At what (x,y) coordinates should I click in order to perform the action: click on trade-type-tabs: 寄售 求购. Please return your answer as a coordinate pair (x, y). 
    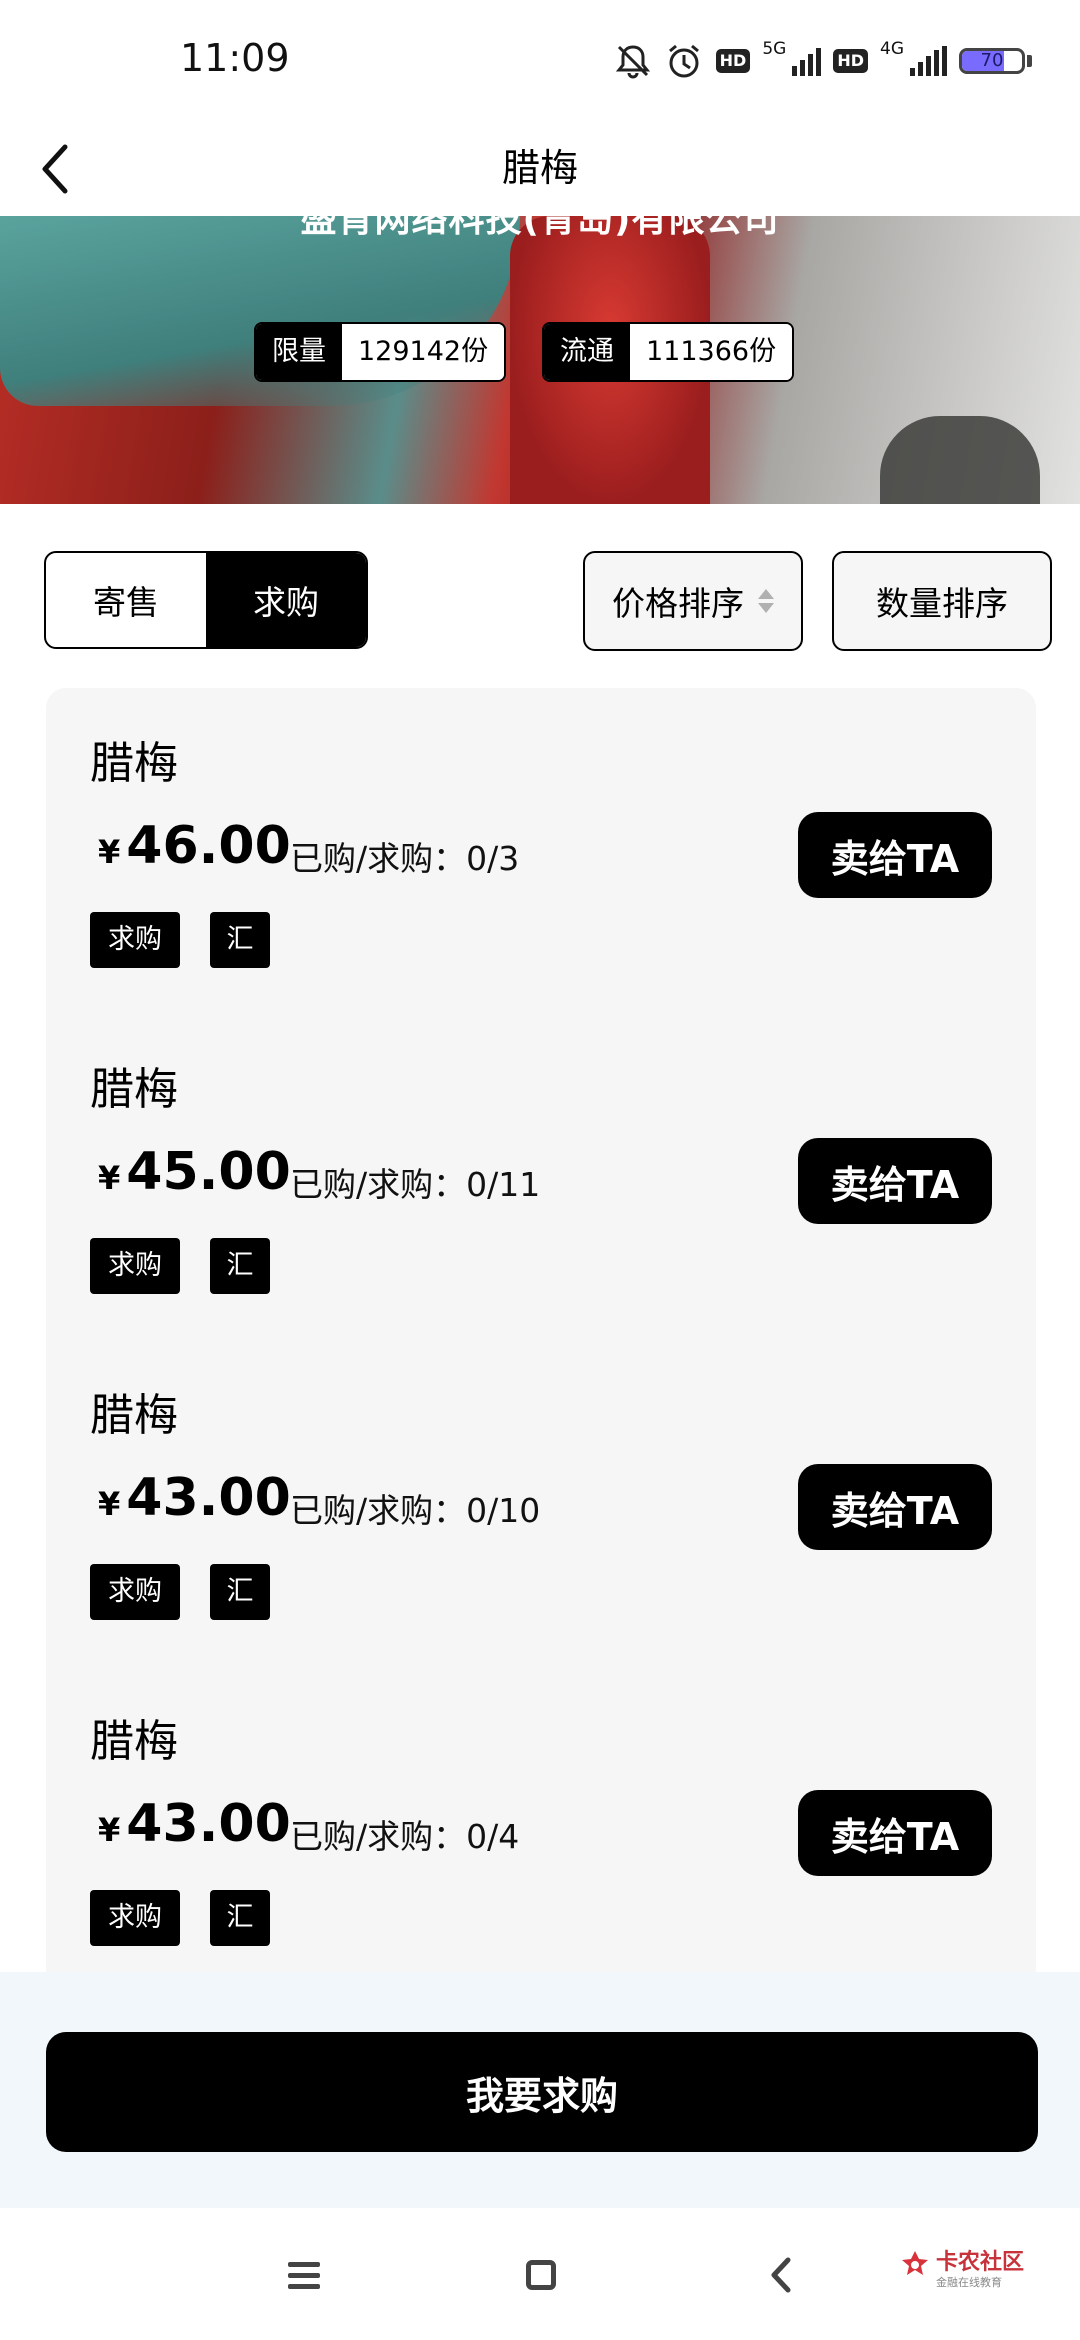
    Looking at the image, I should click on (206, 600).